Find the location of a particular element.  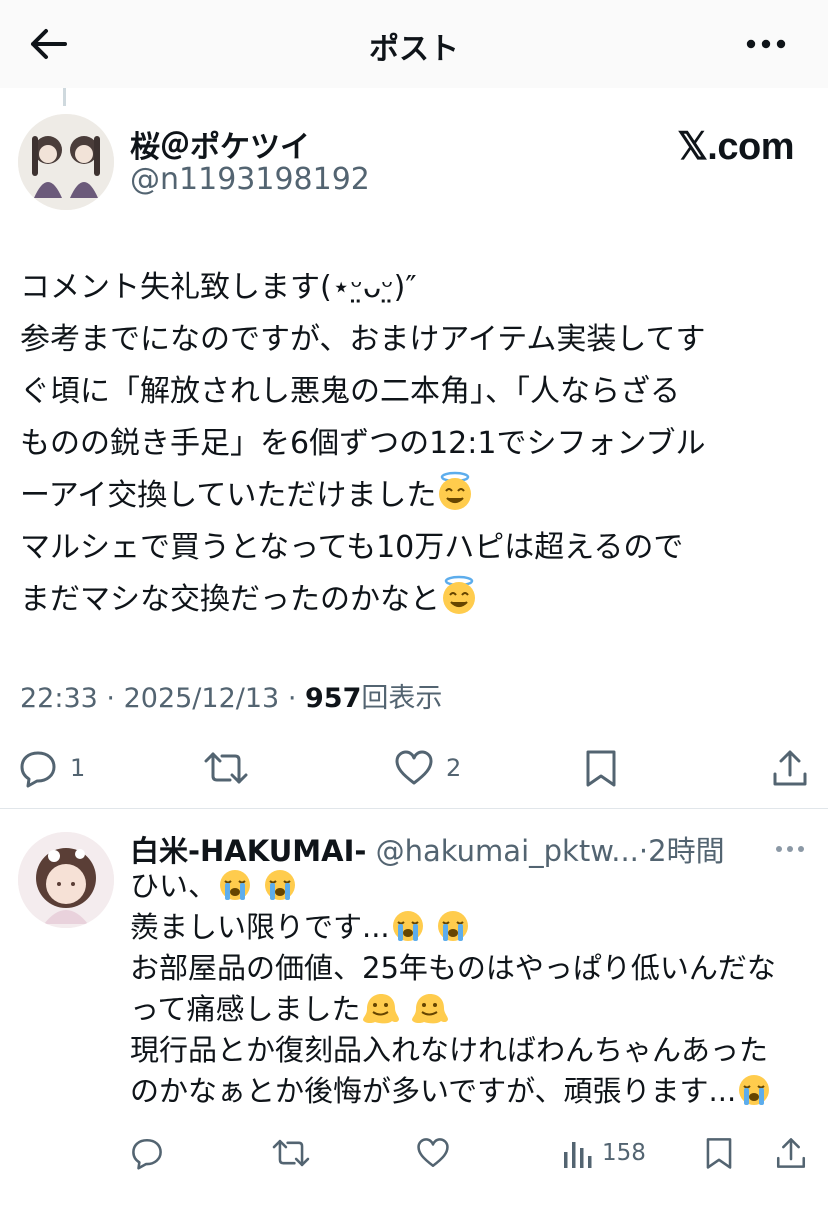

reply-share-button is located at coordinates (791, 1153).